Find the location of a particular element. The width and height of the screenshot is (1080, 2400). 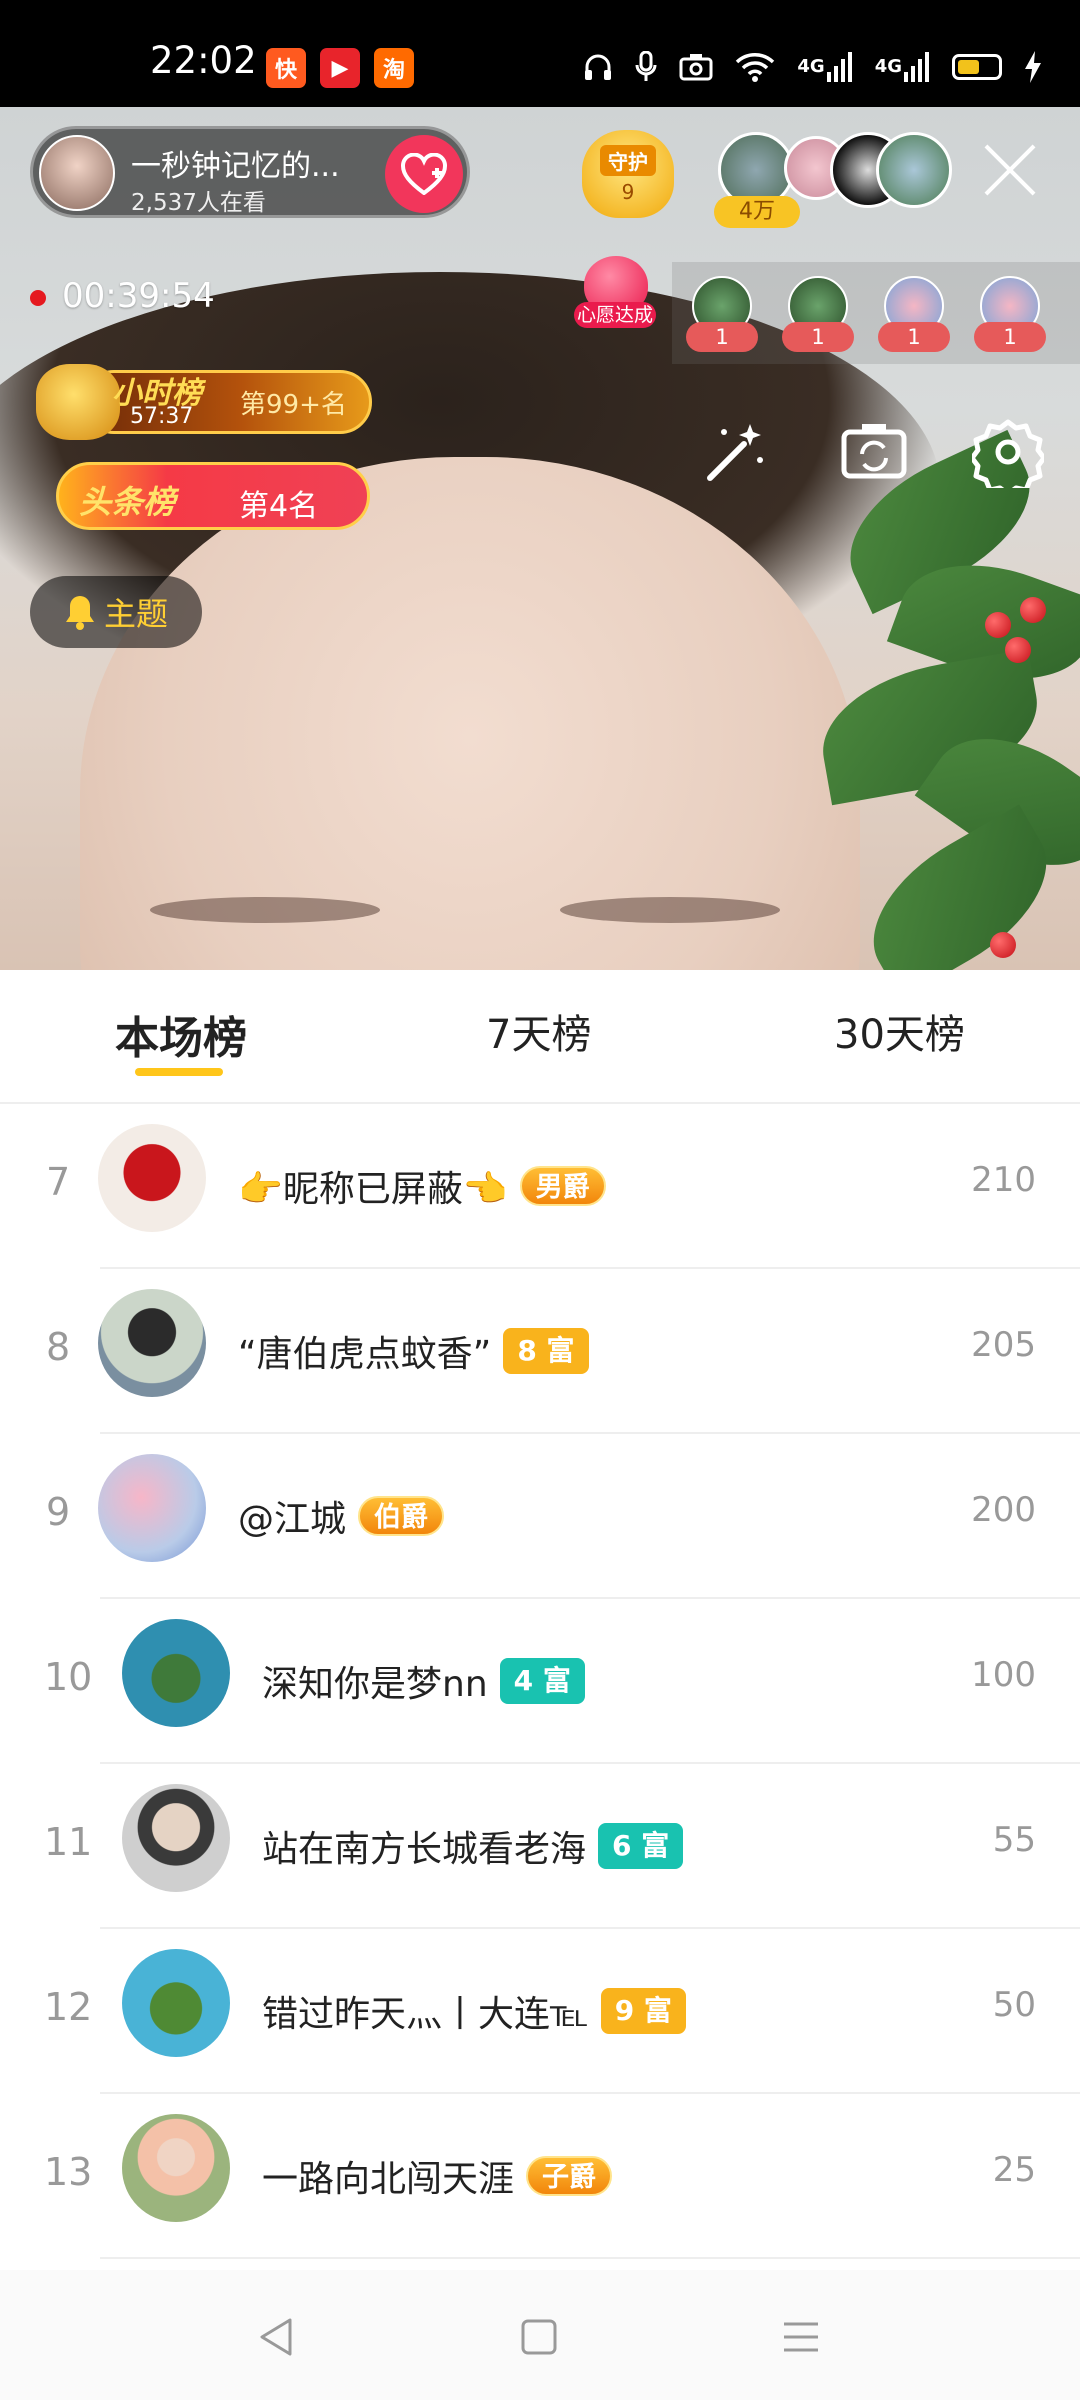

back-icon is located at coordinates (277, 2337).